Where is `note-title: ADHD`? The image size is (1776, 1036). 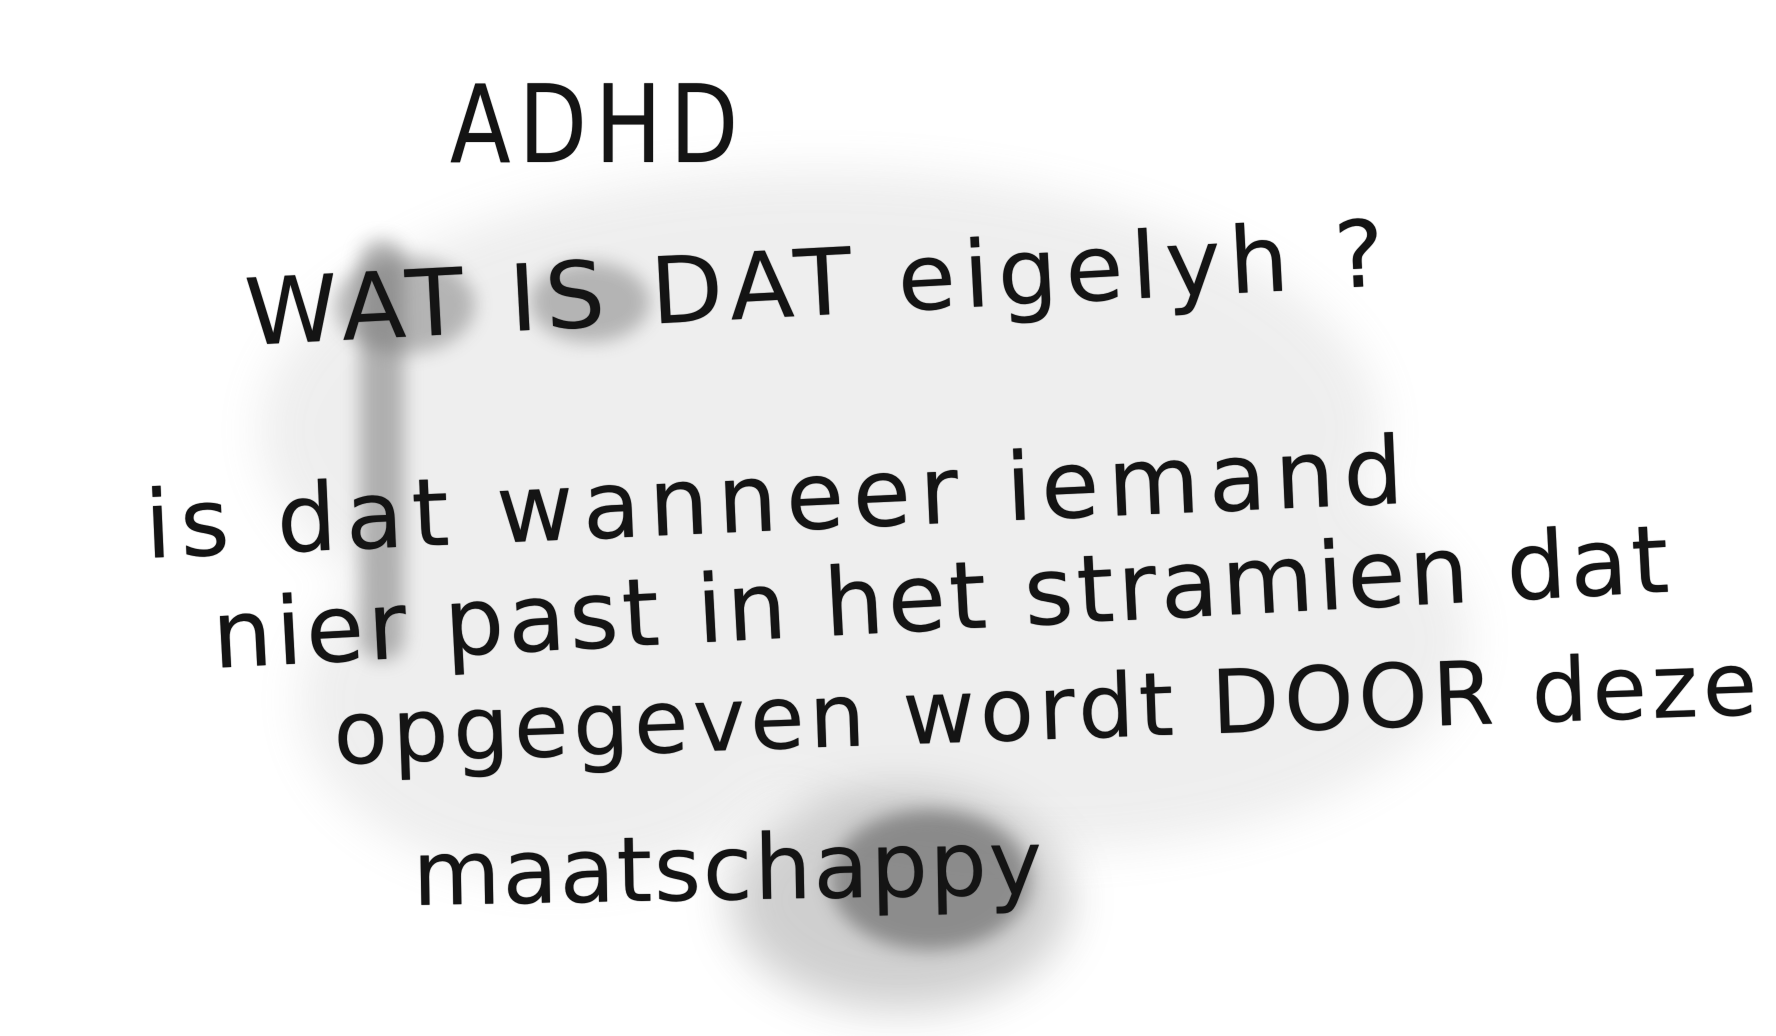
note-title: ADHD is located at coordinates (598, 125).